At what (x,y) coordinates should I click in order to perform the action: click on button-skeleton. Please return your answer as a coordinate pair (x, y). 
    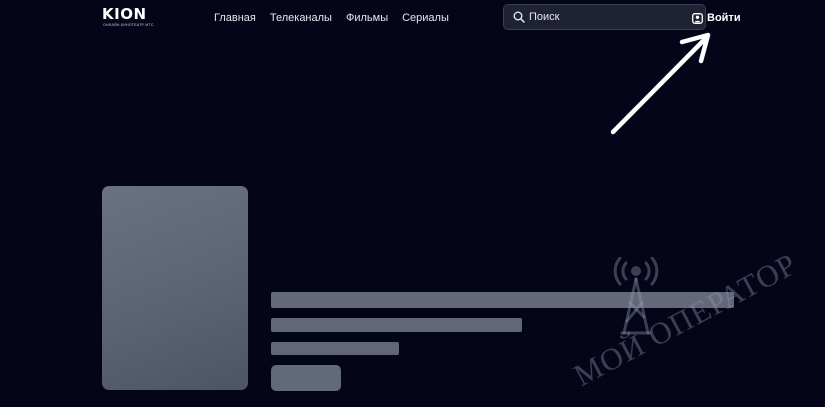
    Looking at the image, I should click on (306, 378).